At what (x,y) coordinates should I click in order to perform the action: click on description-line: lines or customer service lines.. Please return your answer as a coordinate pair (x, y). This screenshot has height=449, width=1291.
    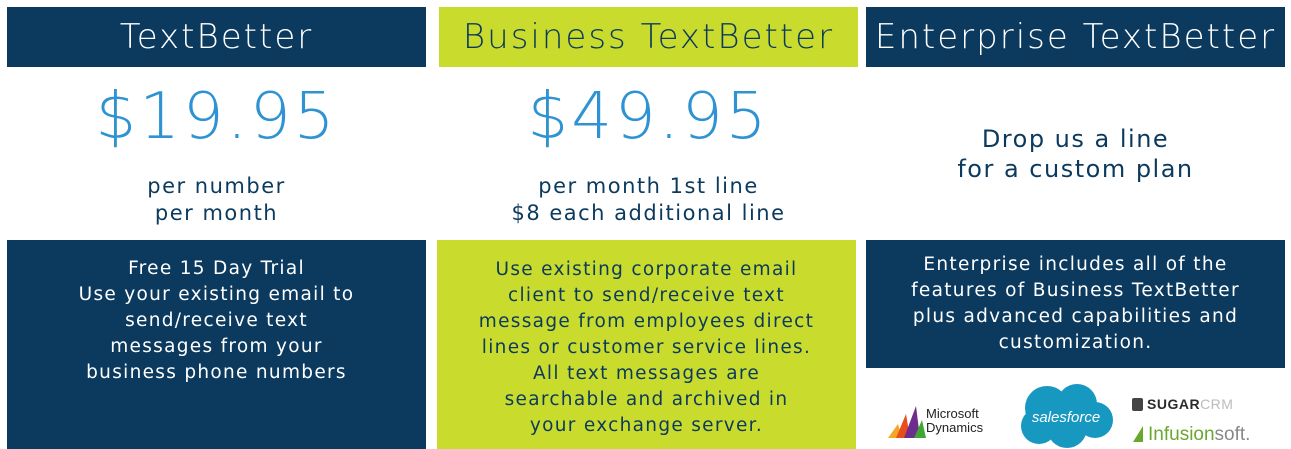
    Looking at the image, I should click on (646, 347).